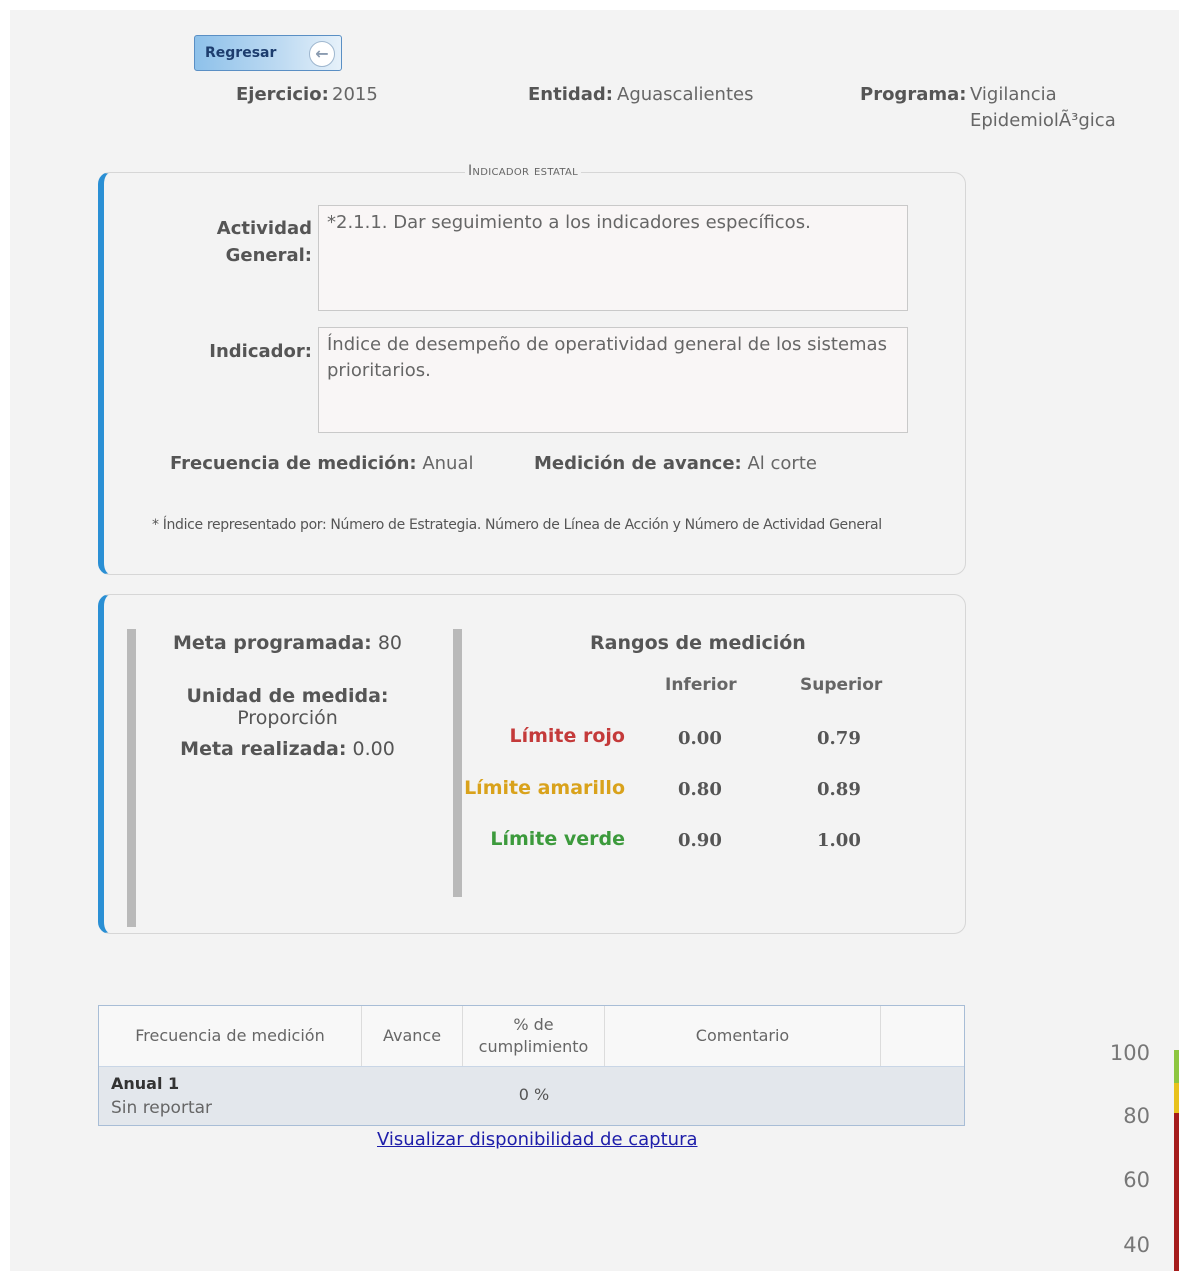 The image size is (1179, 1271). I want to click on entidad-value: Aguascalientes, so click(685, 94).